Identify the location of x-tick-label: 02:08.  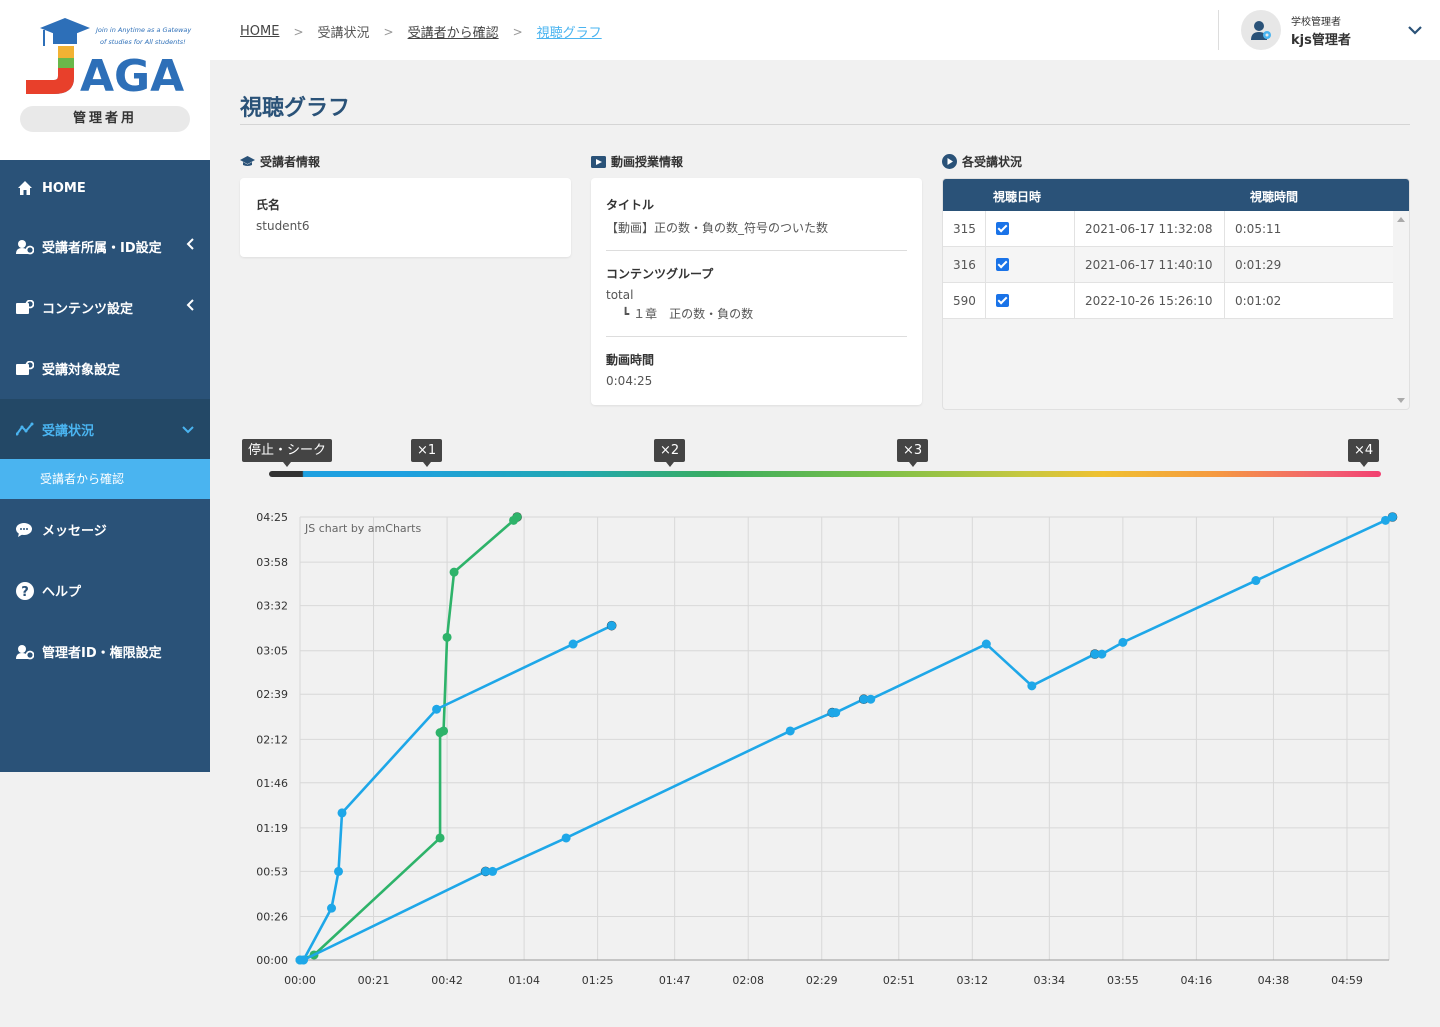
(748, 980).